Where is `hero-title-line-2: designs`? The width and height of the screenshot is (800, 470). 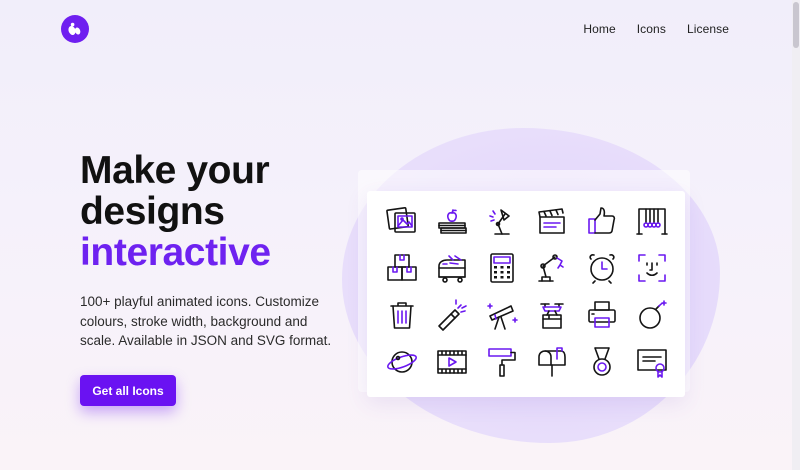
hero-title-line-2: designs is located at coordinates (152, 211).